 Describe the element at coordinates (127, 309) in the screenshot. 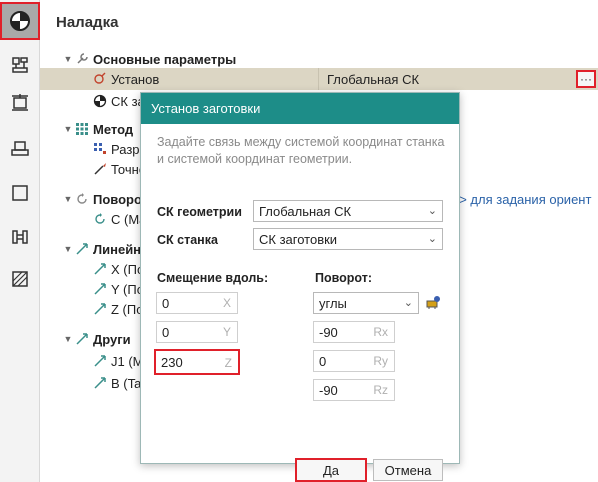

I see `tree-label: Z (По` at that location.